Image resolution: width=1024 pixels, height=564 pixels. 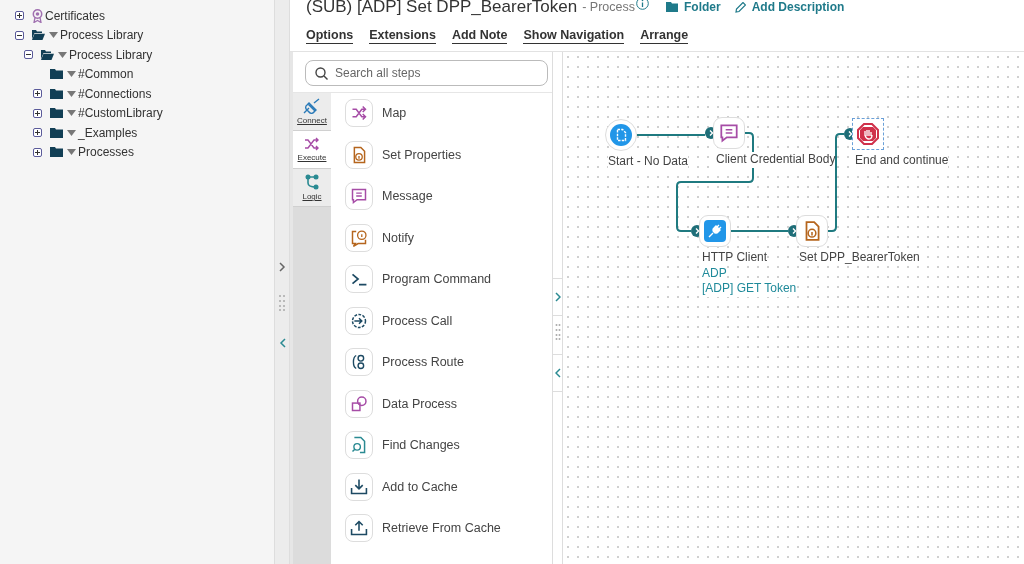 I want to click on folder-link: Folder, so click(x=702, y=7).